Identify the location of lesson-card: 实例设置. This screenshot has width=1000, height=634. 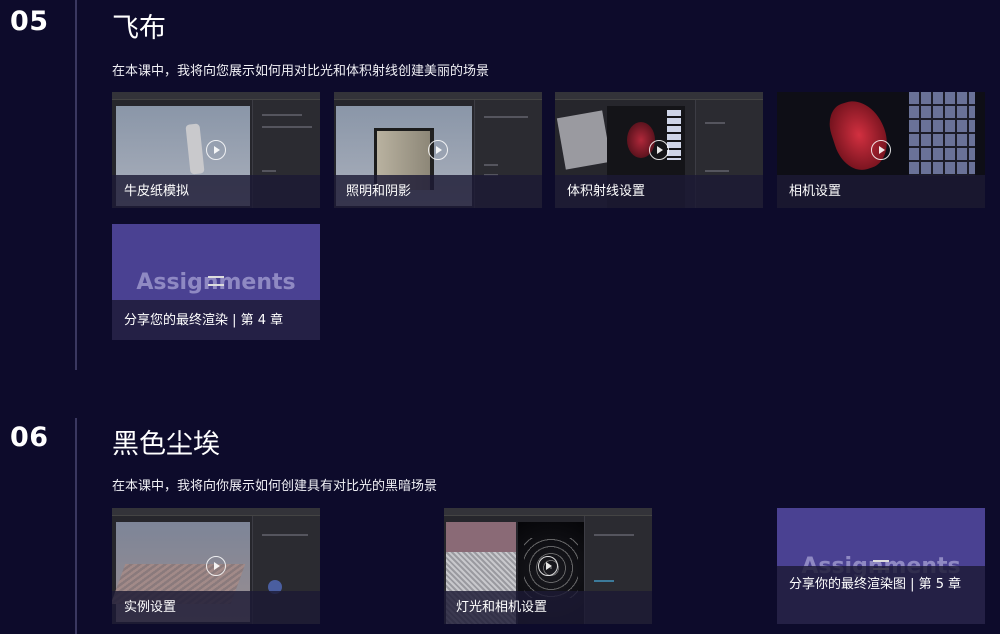
(216, 566).